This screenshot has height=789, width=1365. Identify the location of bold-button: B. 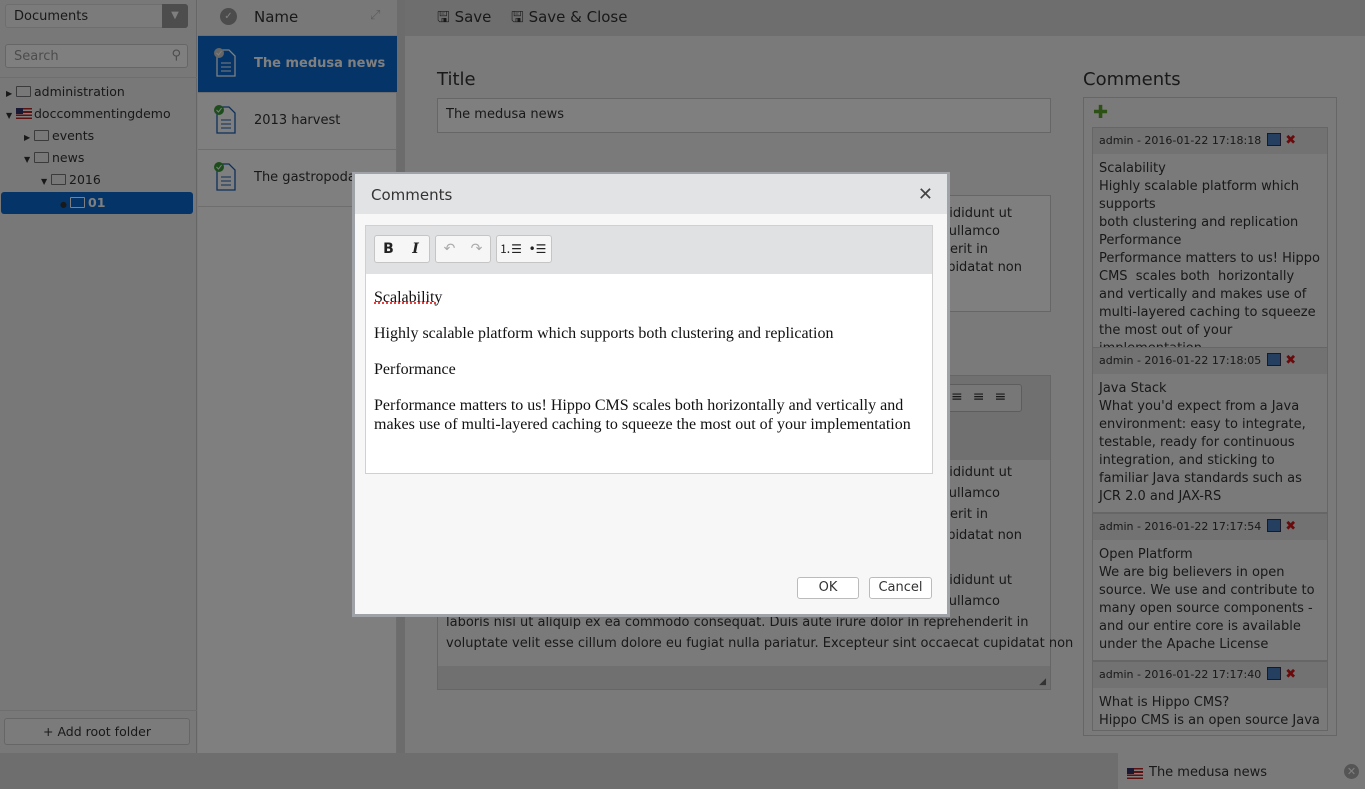
(388, 249).